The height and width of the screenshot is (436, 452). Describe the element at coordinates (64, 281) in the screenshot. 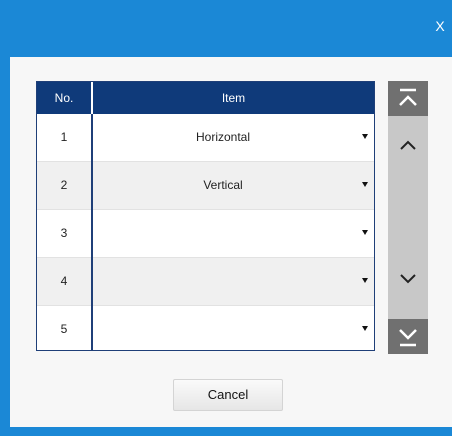

I see `row-number: 4` at that location.